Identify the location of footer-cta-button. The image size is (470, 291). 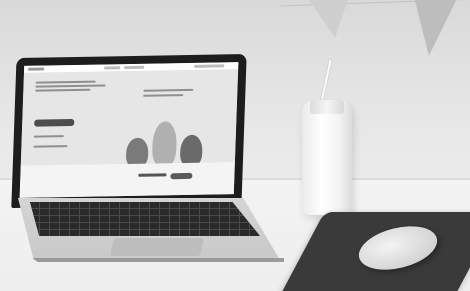
(181, 176).